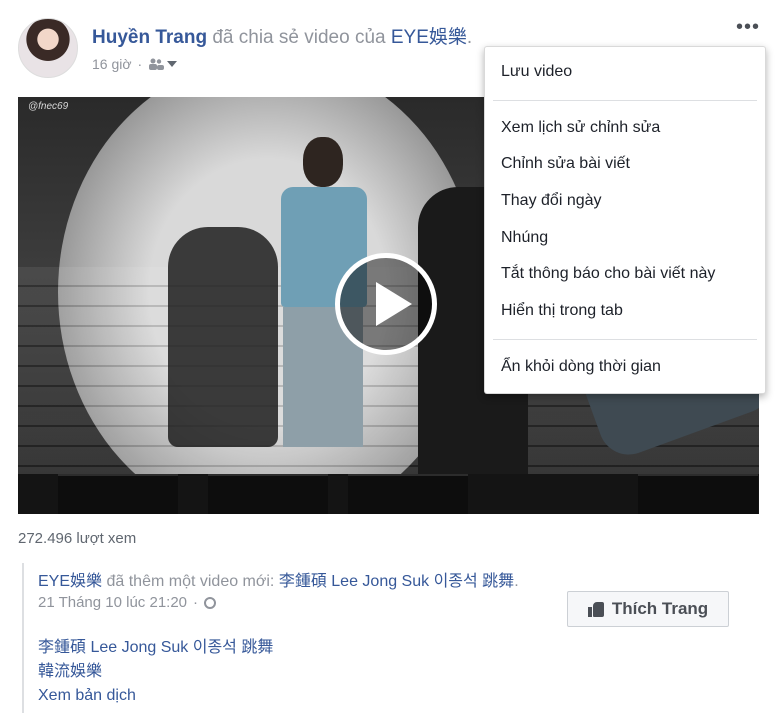  I want to click on shared-timestamp: 21 Tháng 10 lúc 21:20, so click(112, 602).